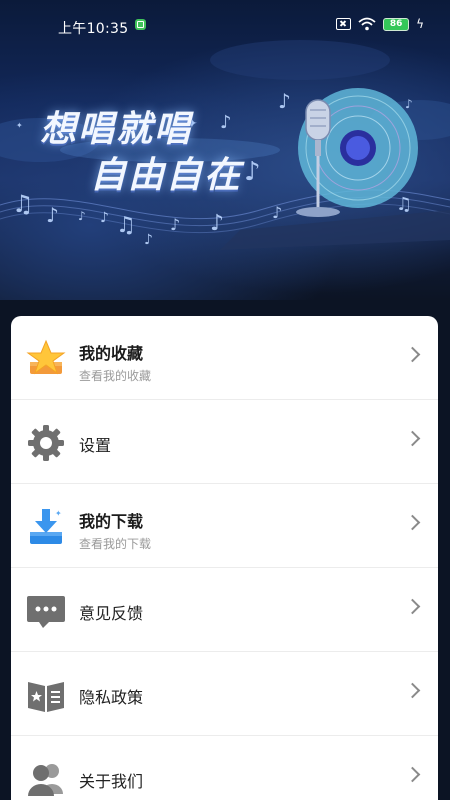  I want to click on banner-title-line2: 自由自在, so click(166, 175).